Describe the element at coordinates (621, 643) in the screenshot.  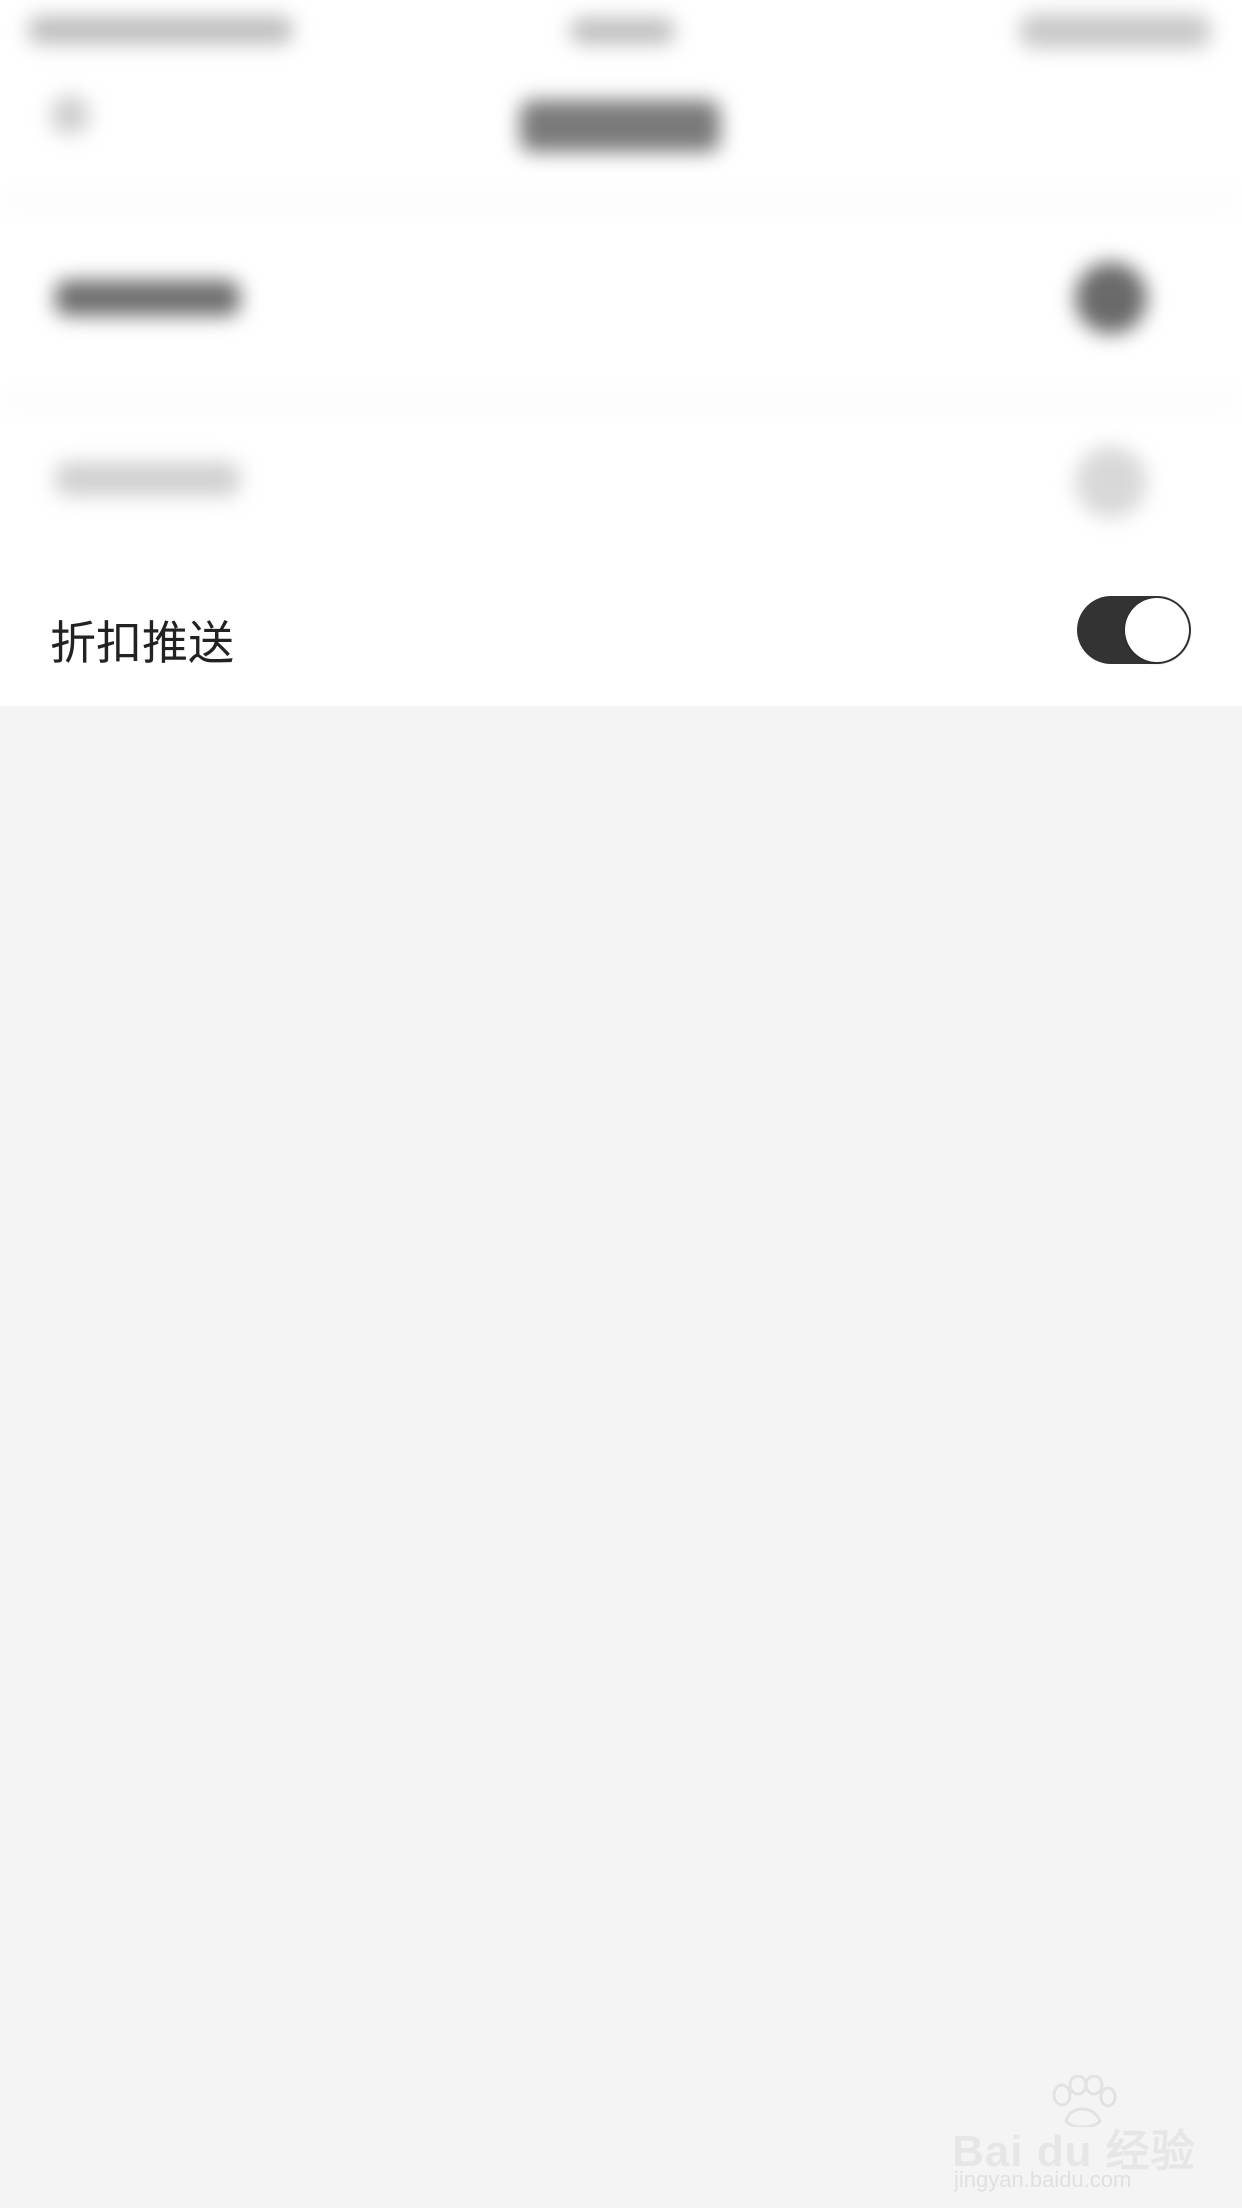
I see `discount-push-row: 折扣推送` at that location.